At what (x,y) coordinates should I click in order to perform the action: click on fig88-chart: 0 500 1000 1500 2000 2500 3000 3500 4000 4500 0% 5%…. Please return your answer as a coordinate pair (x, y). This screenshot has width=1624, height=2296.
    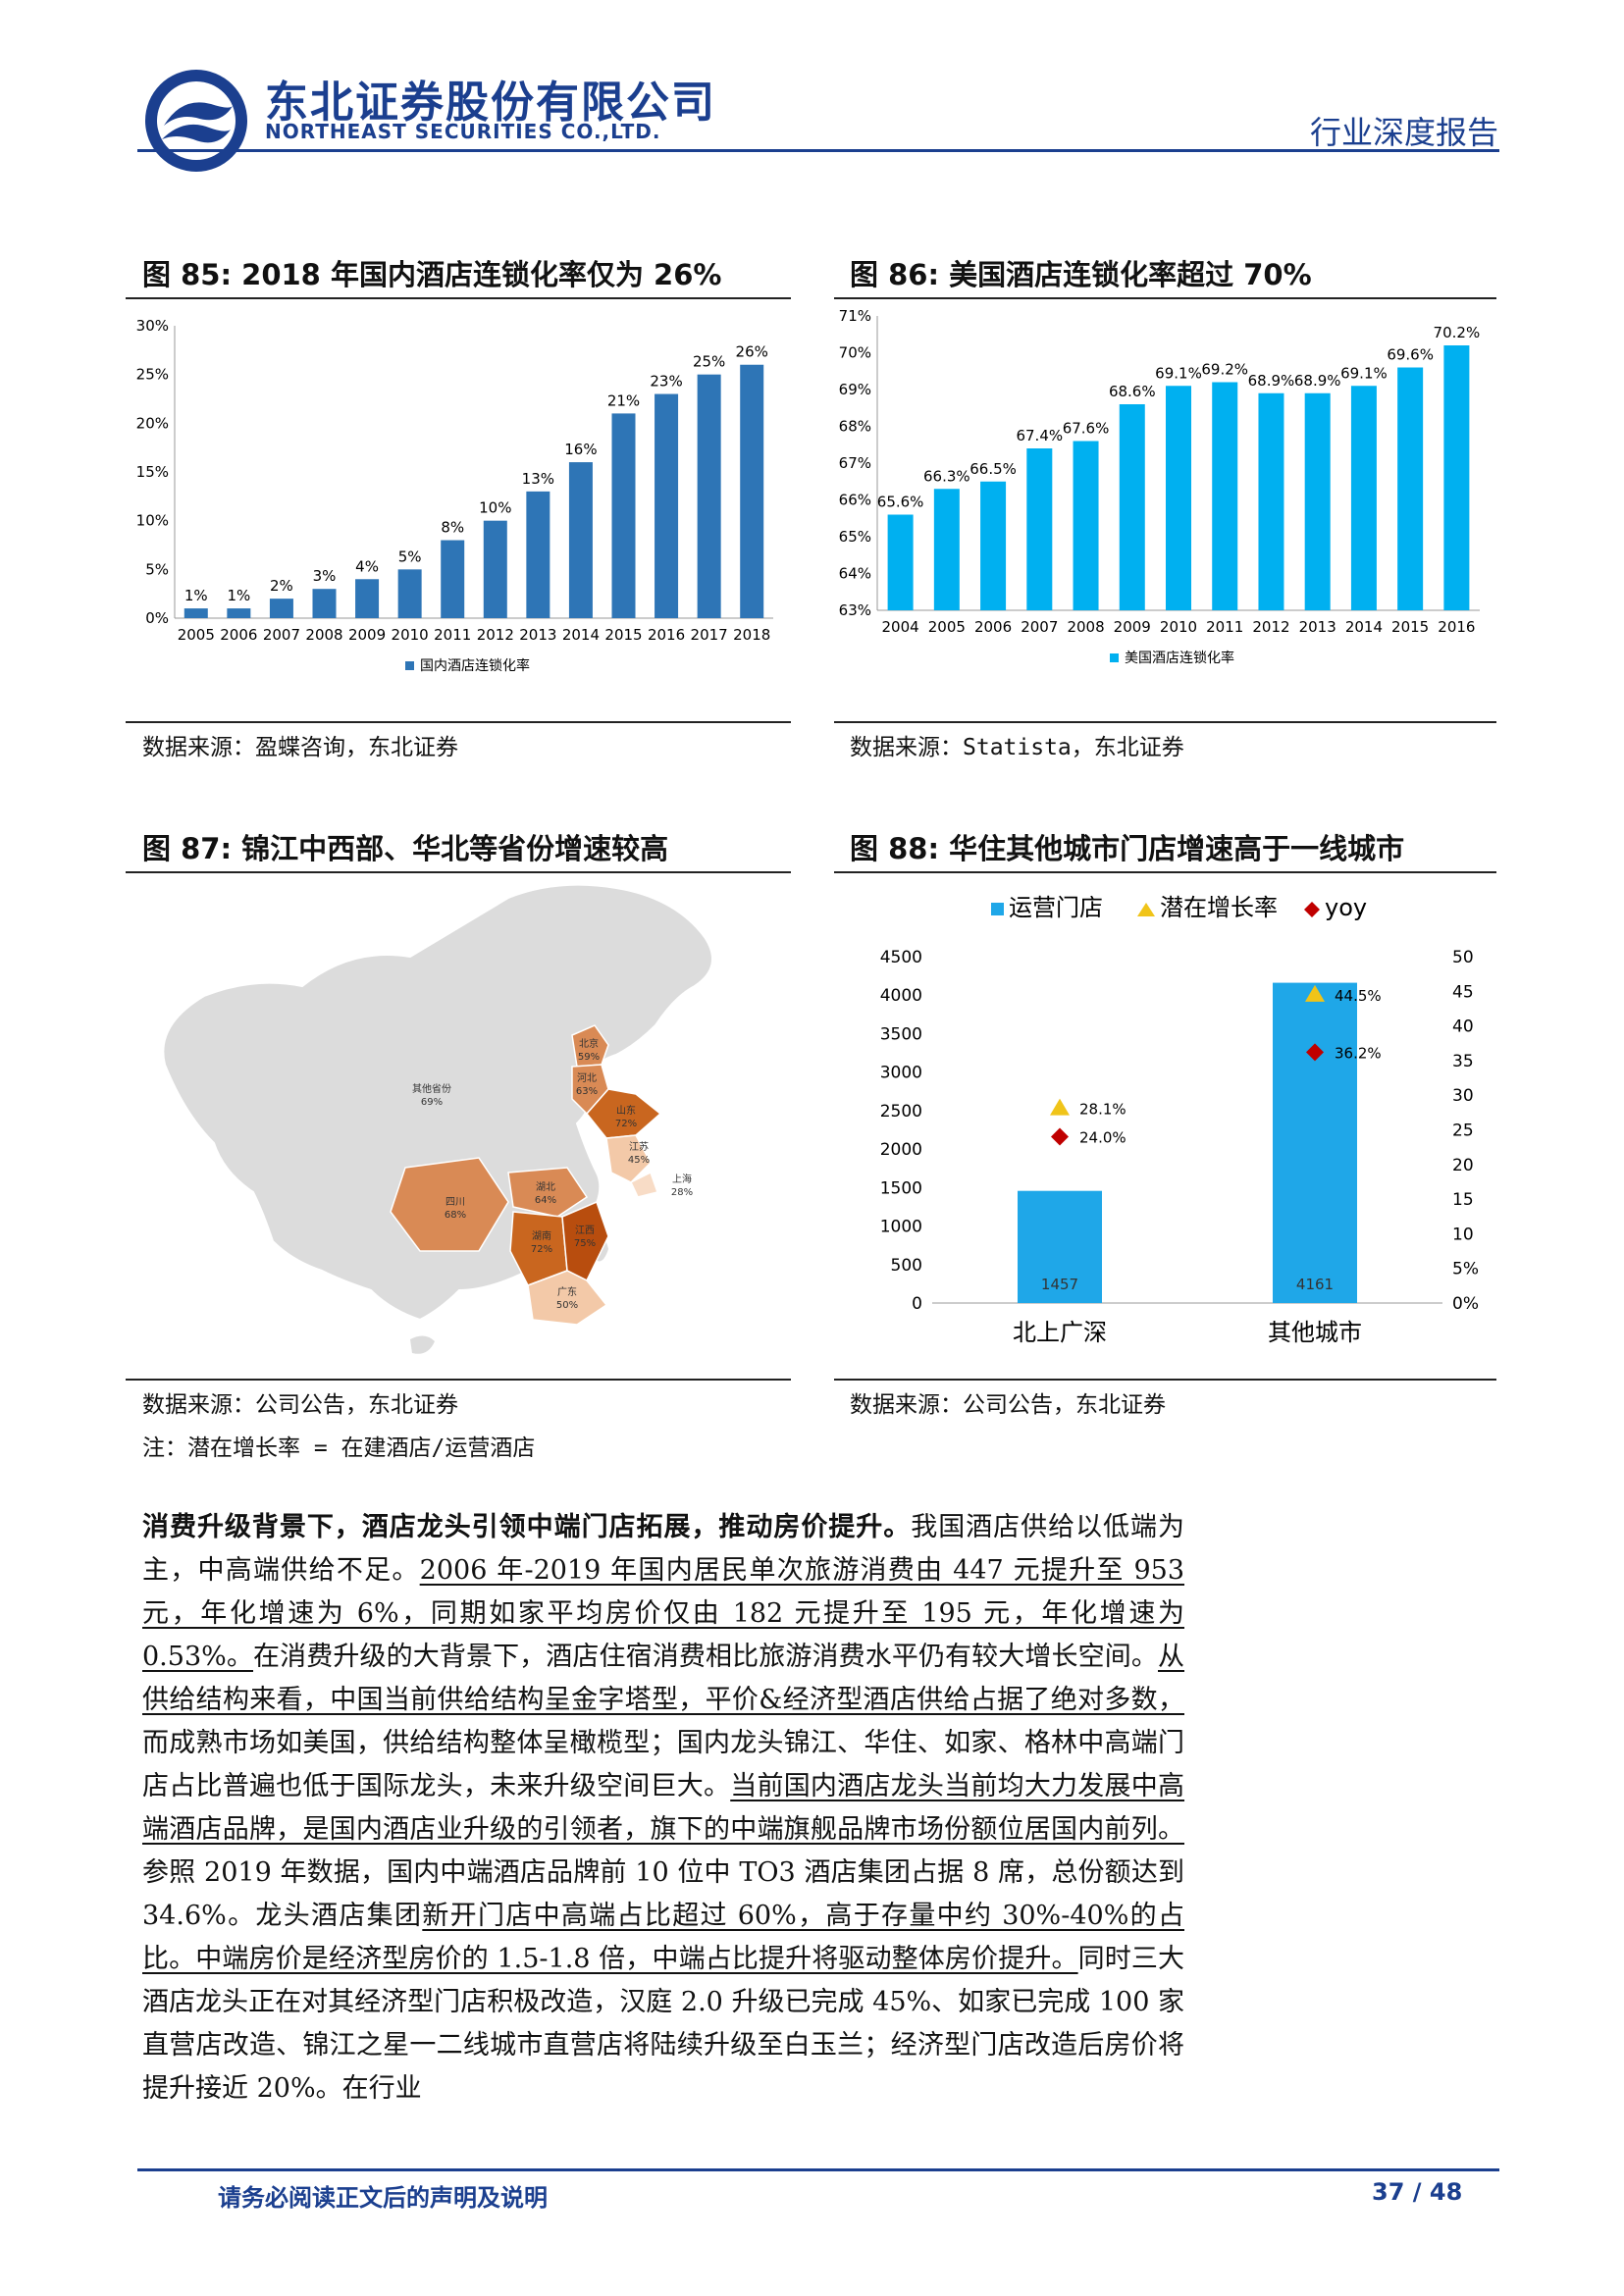
    Looking at the image, I should click on (1179, 1120).